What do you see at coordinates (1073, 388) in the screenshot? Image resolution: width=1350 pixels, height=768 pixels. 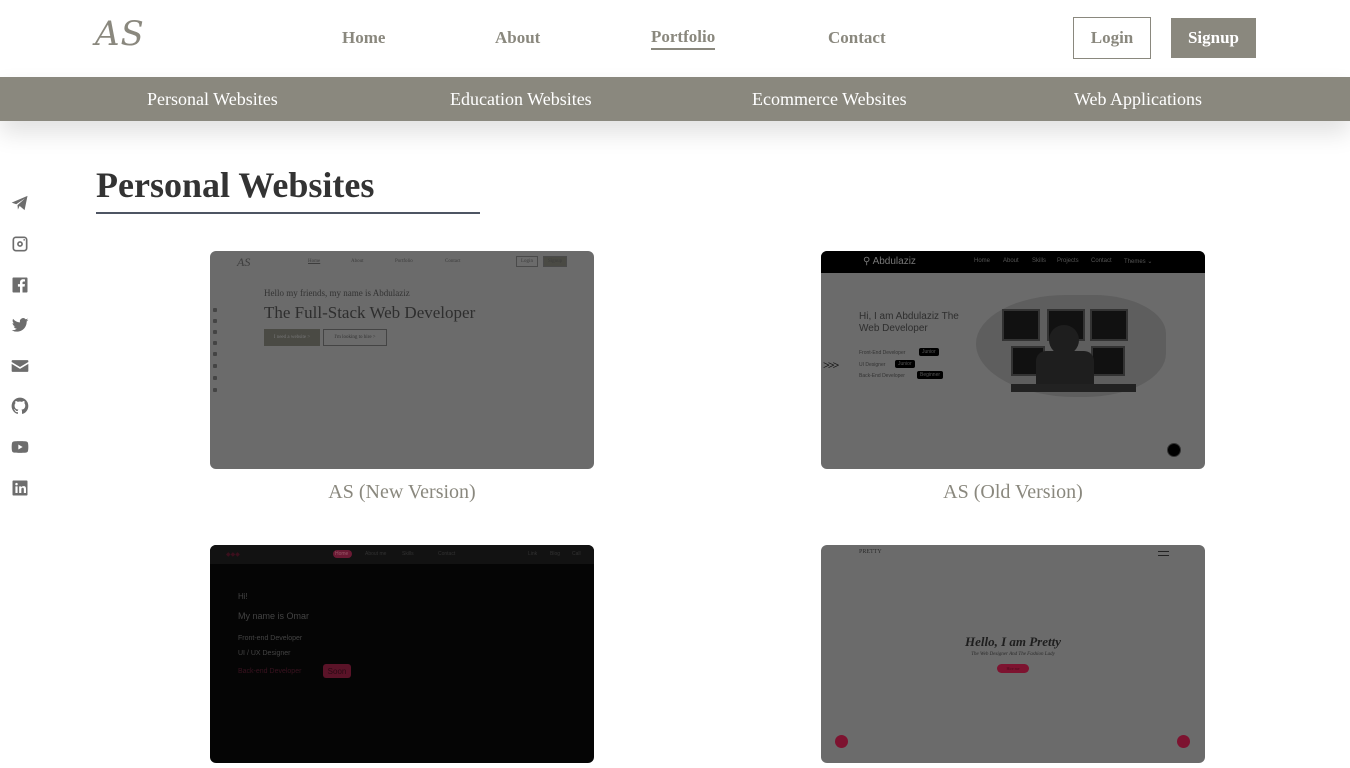 I see `preview-desk` at bounding box center [1073, 388].